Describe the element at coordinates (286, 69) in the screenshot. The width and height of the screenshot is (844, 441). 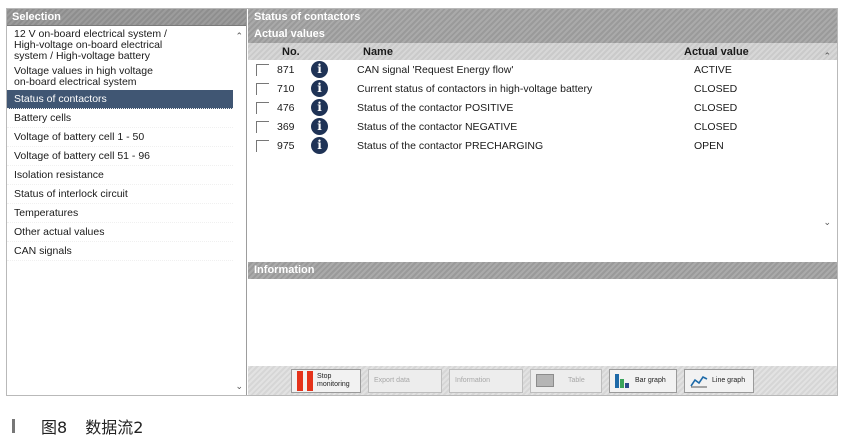
I see `row-number: 871` at that location.